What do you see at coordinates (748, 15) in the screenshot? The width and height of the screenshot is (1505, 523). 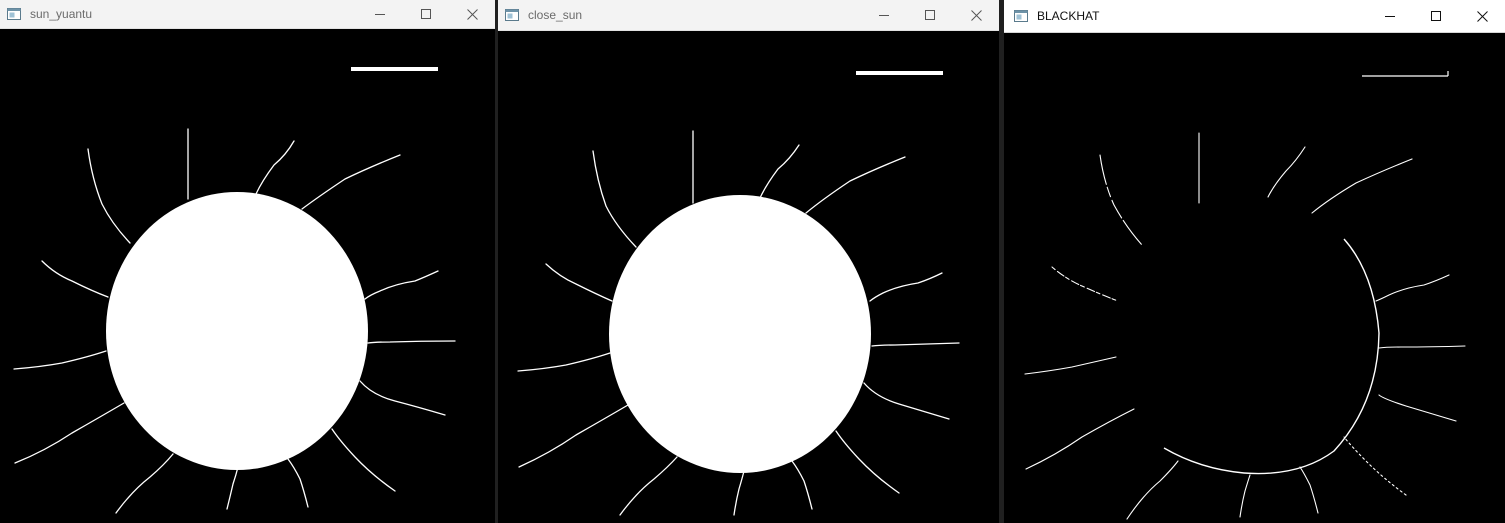 I see `window-titlebar: close_sun` at bounding box center [748, 15].